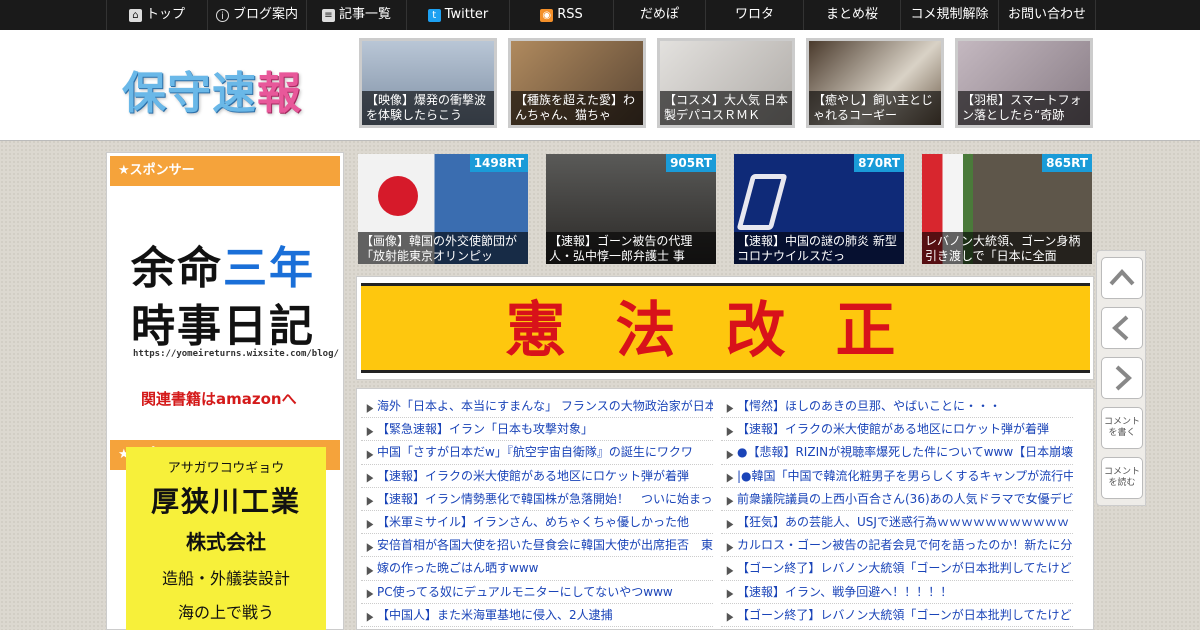 The height and width of the screenshot is (630, 1200). What do you see at coordinates (443, 209) in the screenshot?
I see `ranking-thumb: 1498RT 【画像】韓国の外交使節団が「放射能東京オリンピッ` at bounding box center [443, 209].